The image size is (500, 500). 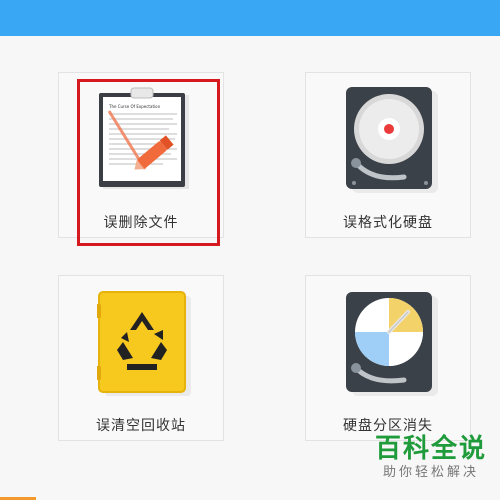 I want to click on watermark-subtitle: 助你轻松解决, so click(x=430, y=472).